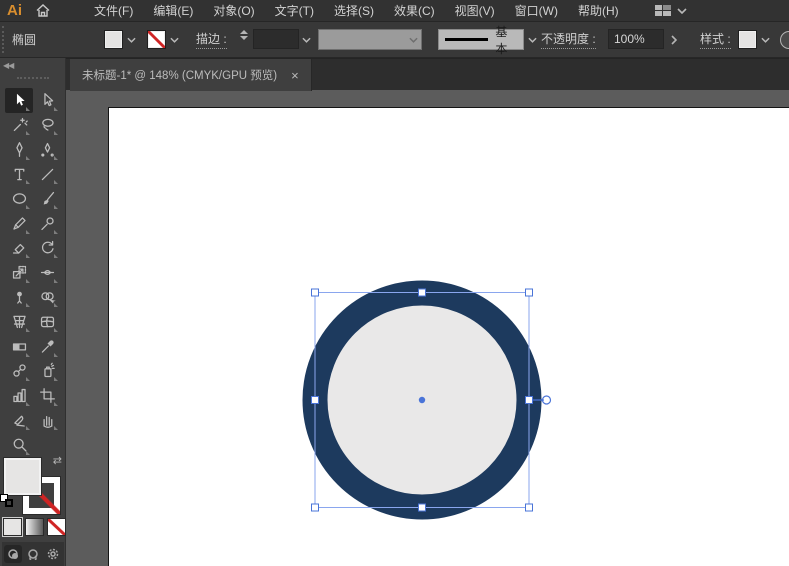 The width and height of the screenshot is (789, 566). I want to click on pencil-tool, so click(19, 223).